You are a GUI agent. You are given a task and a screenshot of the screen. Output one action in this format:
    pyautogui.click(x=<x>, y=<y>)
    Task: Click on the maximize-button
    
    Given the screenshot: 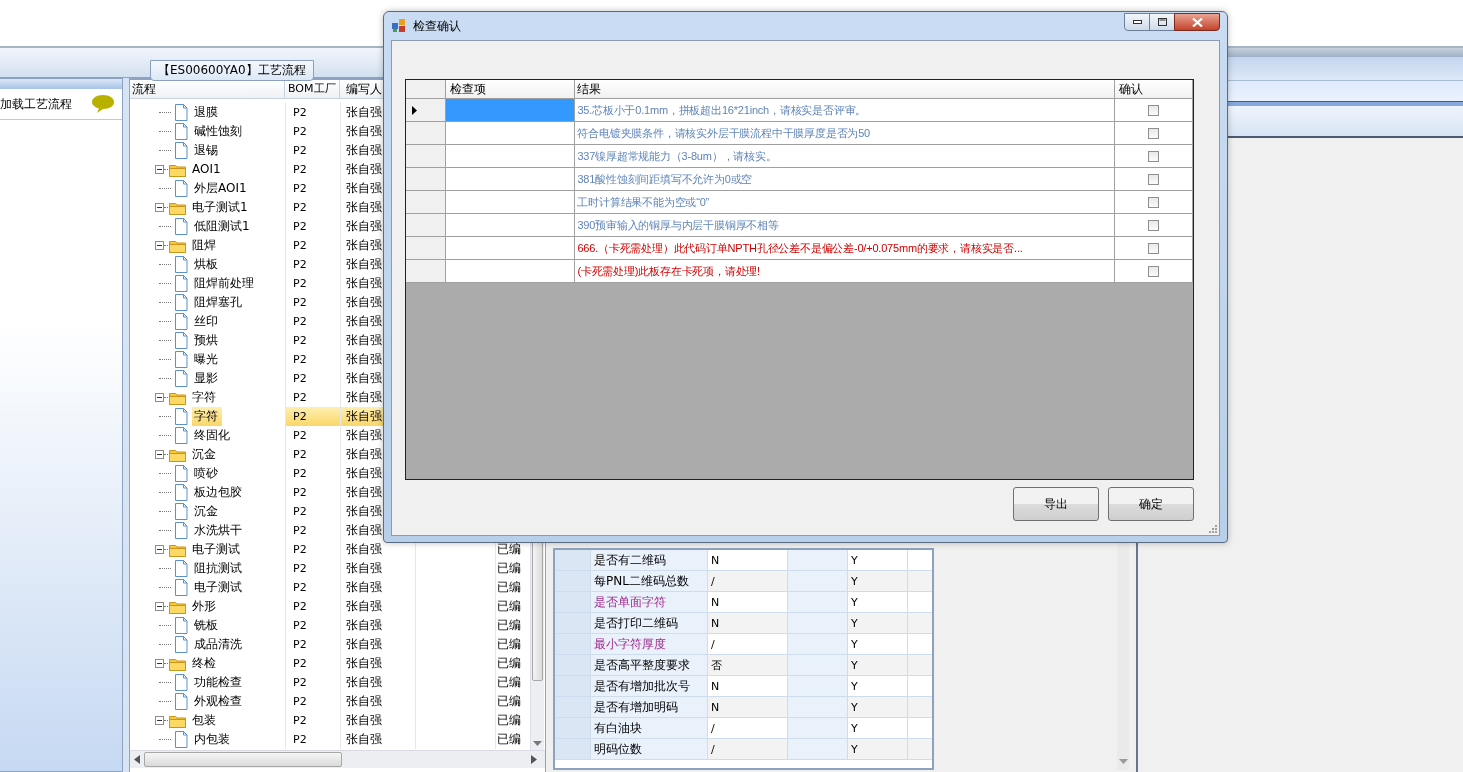 What is the action you would take?
    pyautogui.click(x=1162, y=22)
    